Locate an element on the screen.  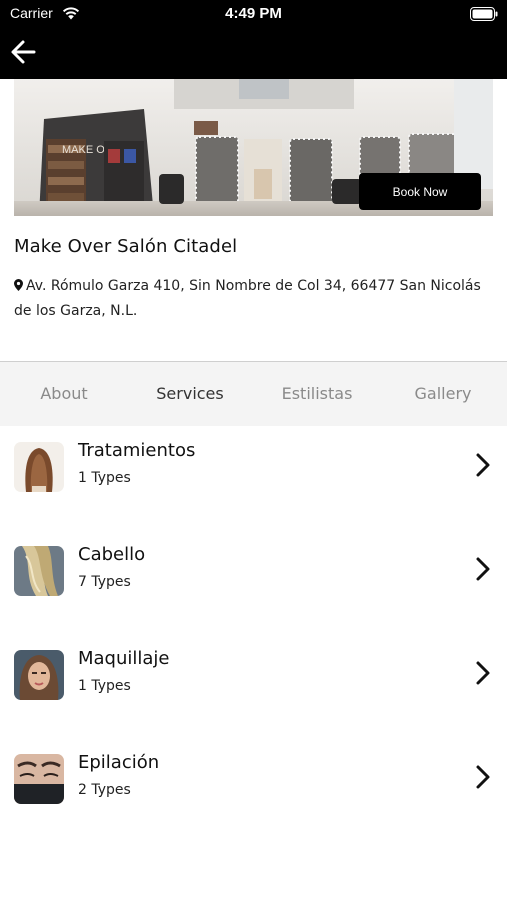
status-bar: Carrier 4:49 PM is located at coordinates (253, 14).